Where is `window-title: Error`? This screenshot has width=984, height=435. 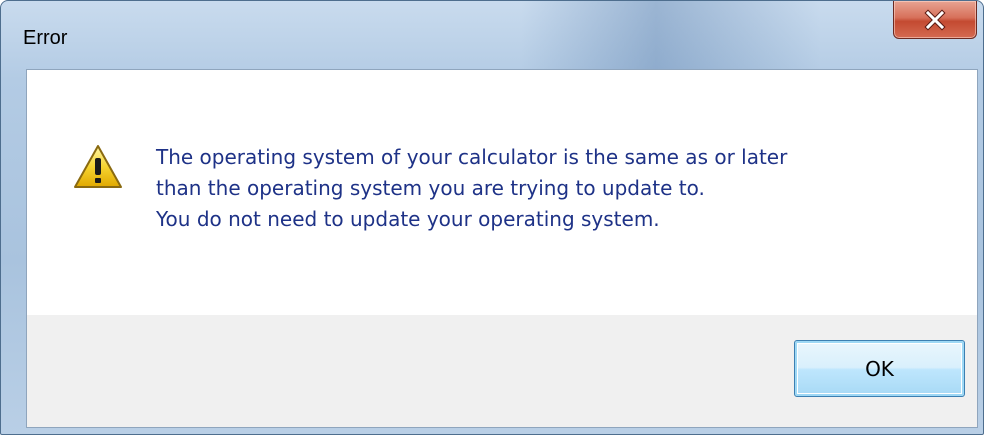 window-title: Error is located at coordinates (45, 38).